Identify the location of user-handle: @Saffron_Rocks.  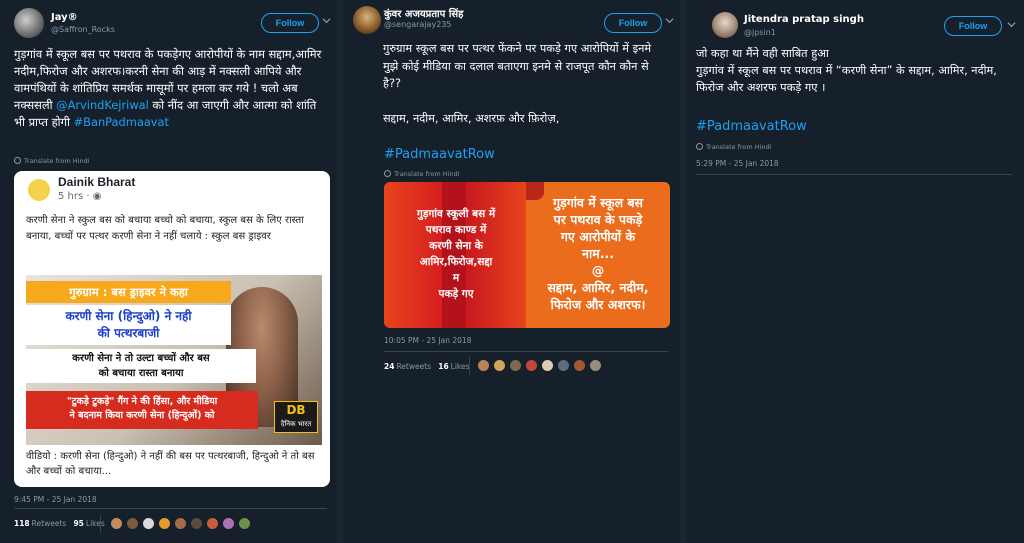
(83, 29).